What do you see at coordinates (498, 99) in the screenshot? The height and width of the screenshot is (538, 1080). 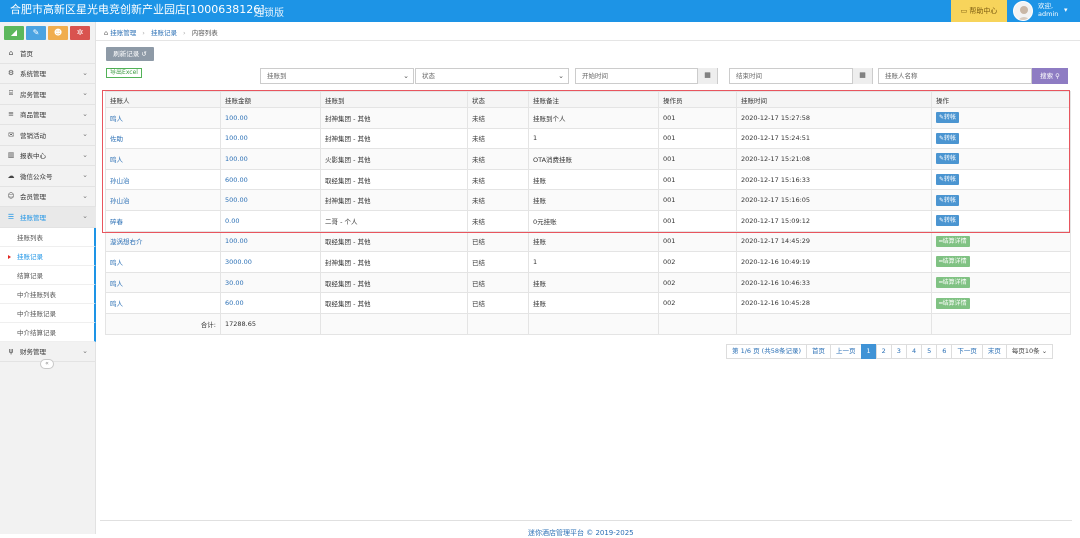 I see `column-header: 状态` at bounding box center [498, 99].